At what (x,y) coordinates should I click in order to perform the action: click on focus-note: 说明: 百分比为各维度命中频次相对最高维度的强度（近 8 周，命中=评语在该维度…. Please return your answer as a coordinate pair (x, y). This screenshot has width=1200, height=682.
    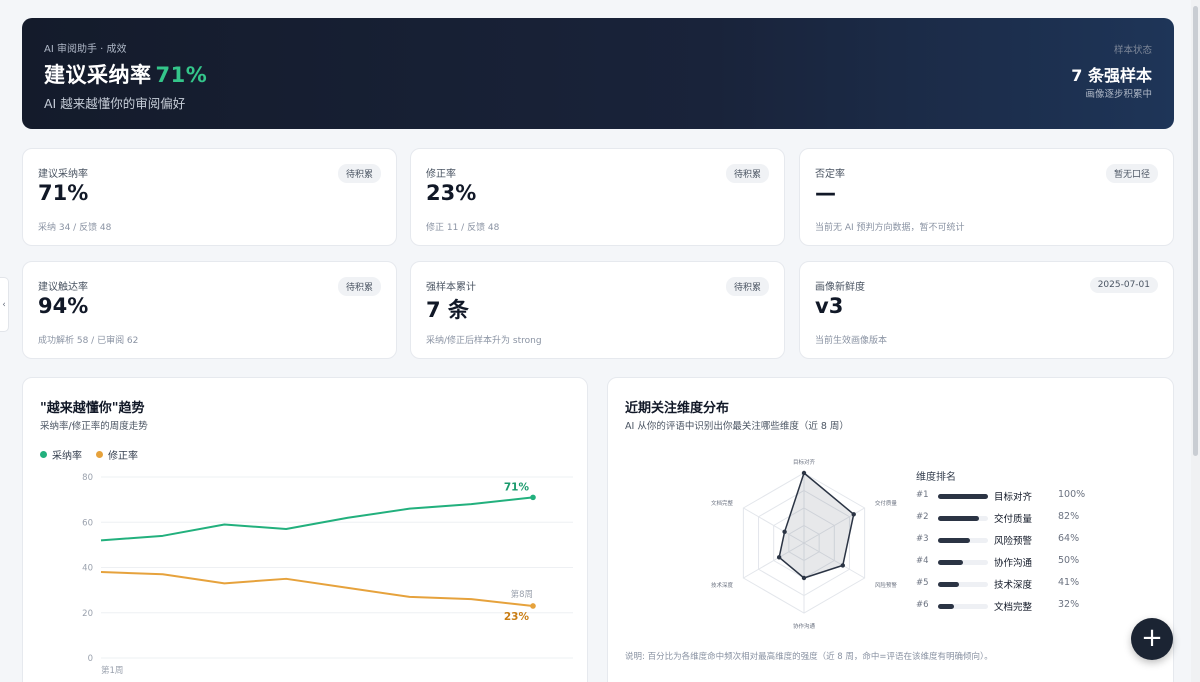
    Looking at the image, I should click on (809, 657).